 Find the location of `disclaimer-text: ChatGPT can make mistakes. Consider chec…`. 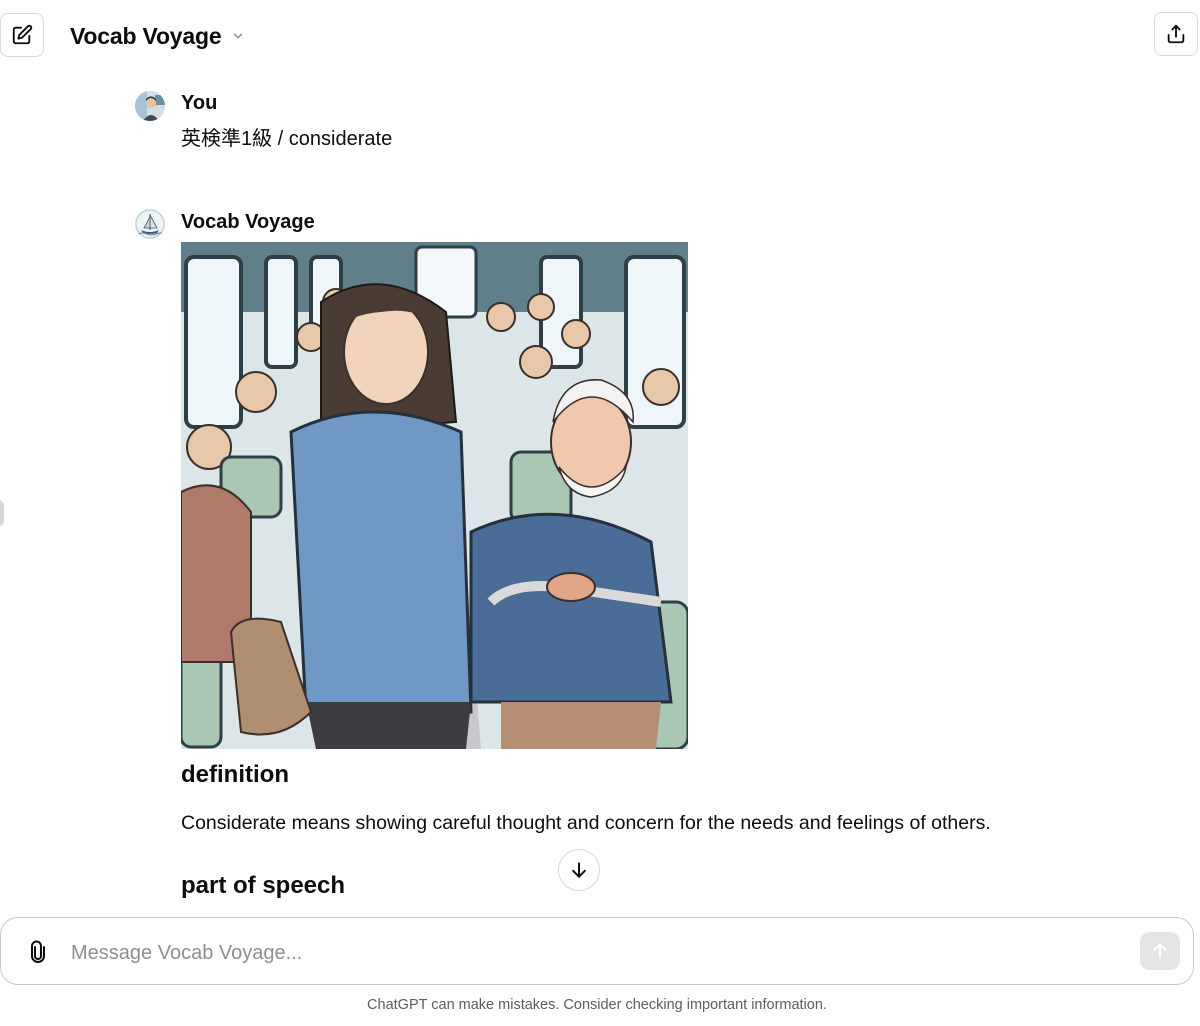

disclaimer-text: ChatGPT can make mistakes. Consider chec… is located at coordinates (597, 1005).